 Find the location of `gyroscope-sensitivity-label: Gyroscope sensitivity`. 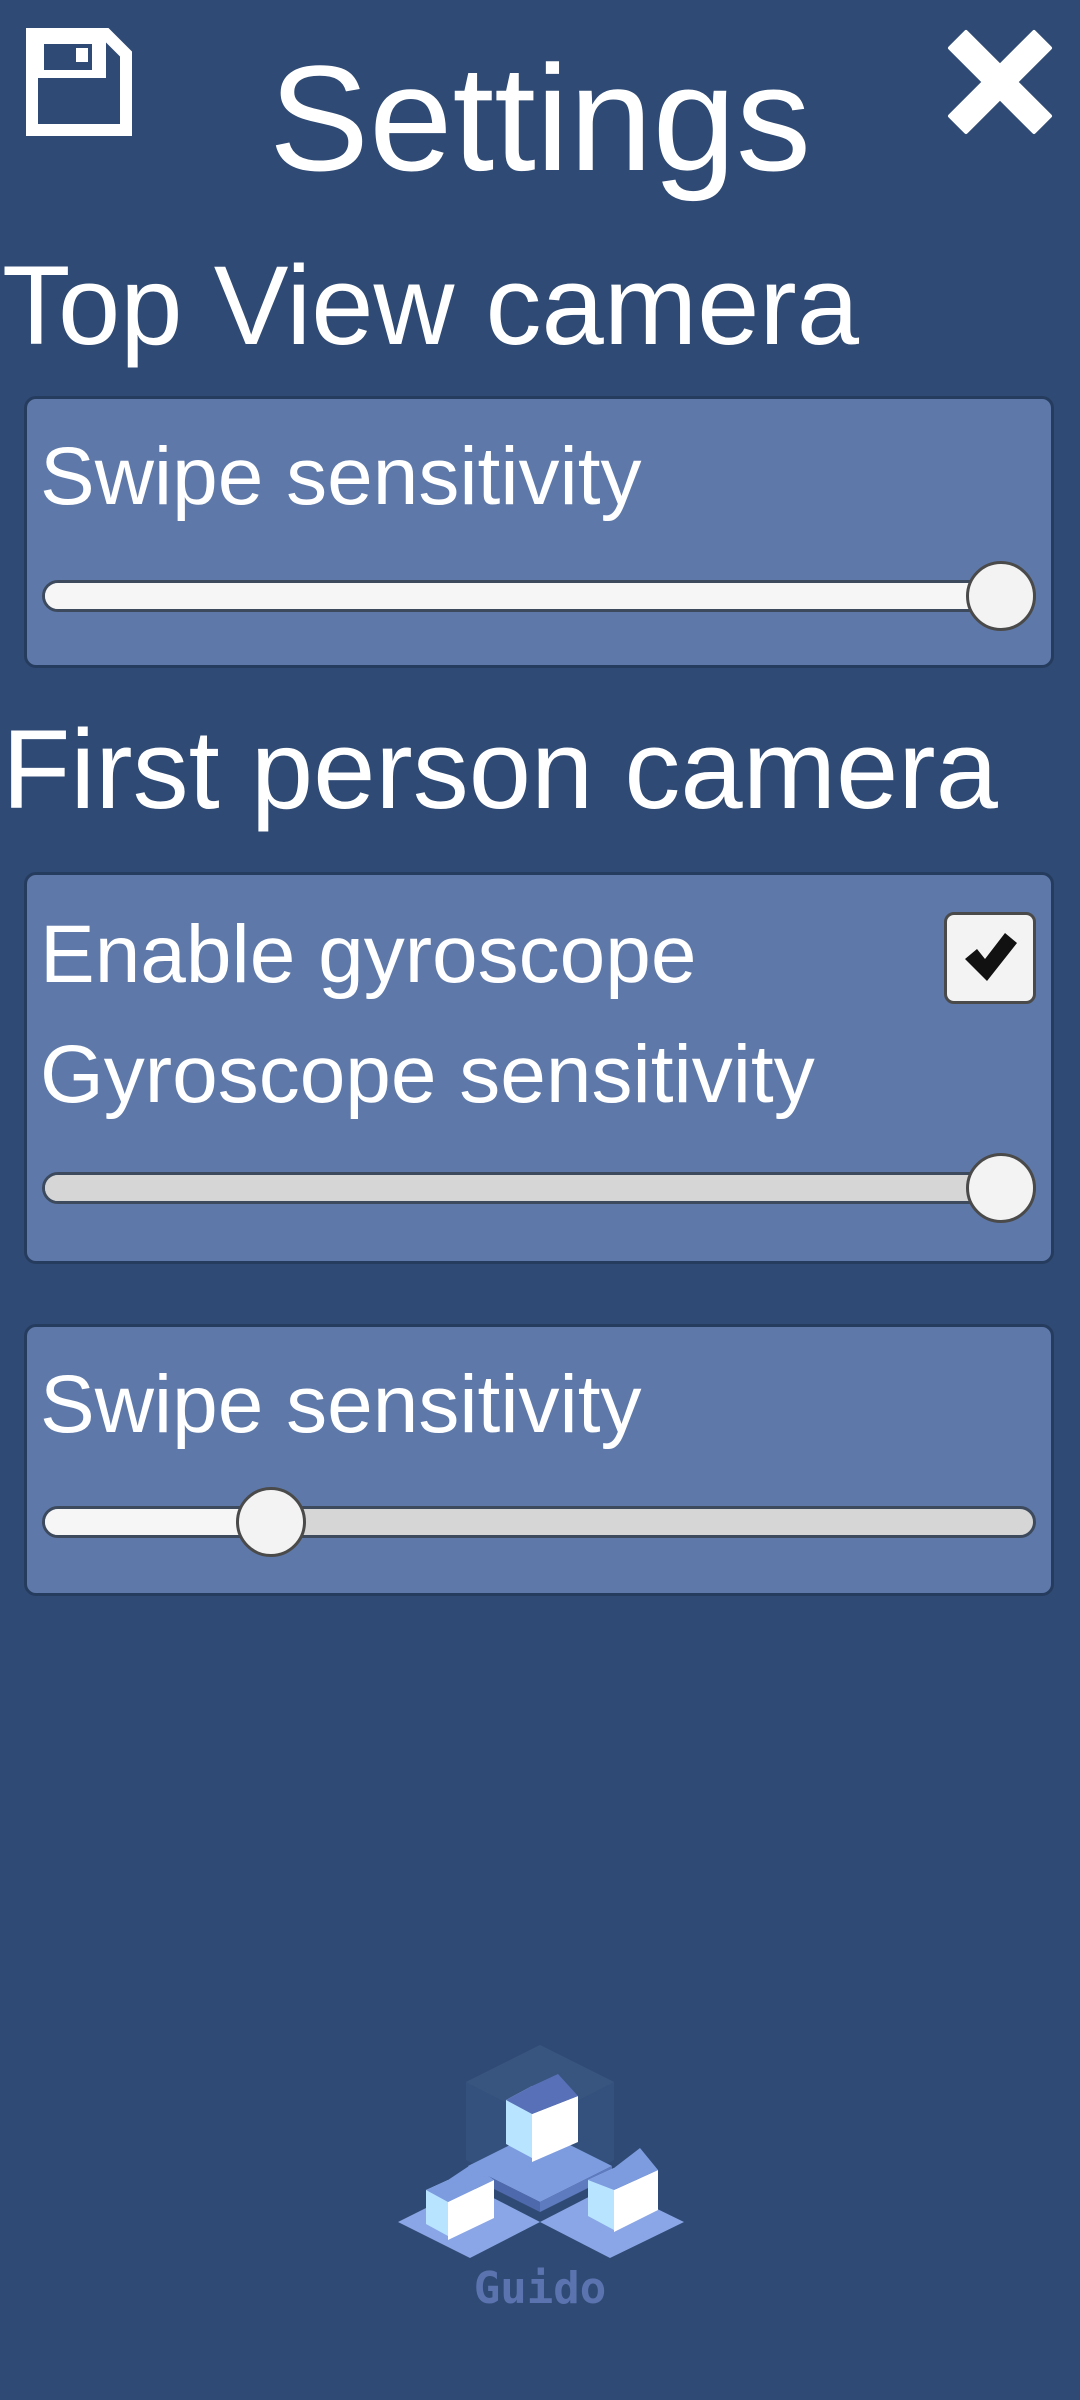

gyroscope-sensitivity-label: Gyroscope sensitivity is located at coordinates (427, 1074).